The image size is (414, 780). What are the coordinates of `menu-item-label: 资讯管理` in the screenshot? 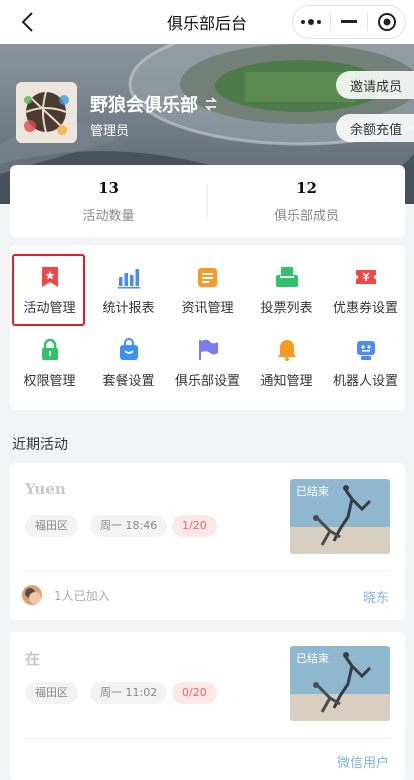 It's located at (207, 308).